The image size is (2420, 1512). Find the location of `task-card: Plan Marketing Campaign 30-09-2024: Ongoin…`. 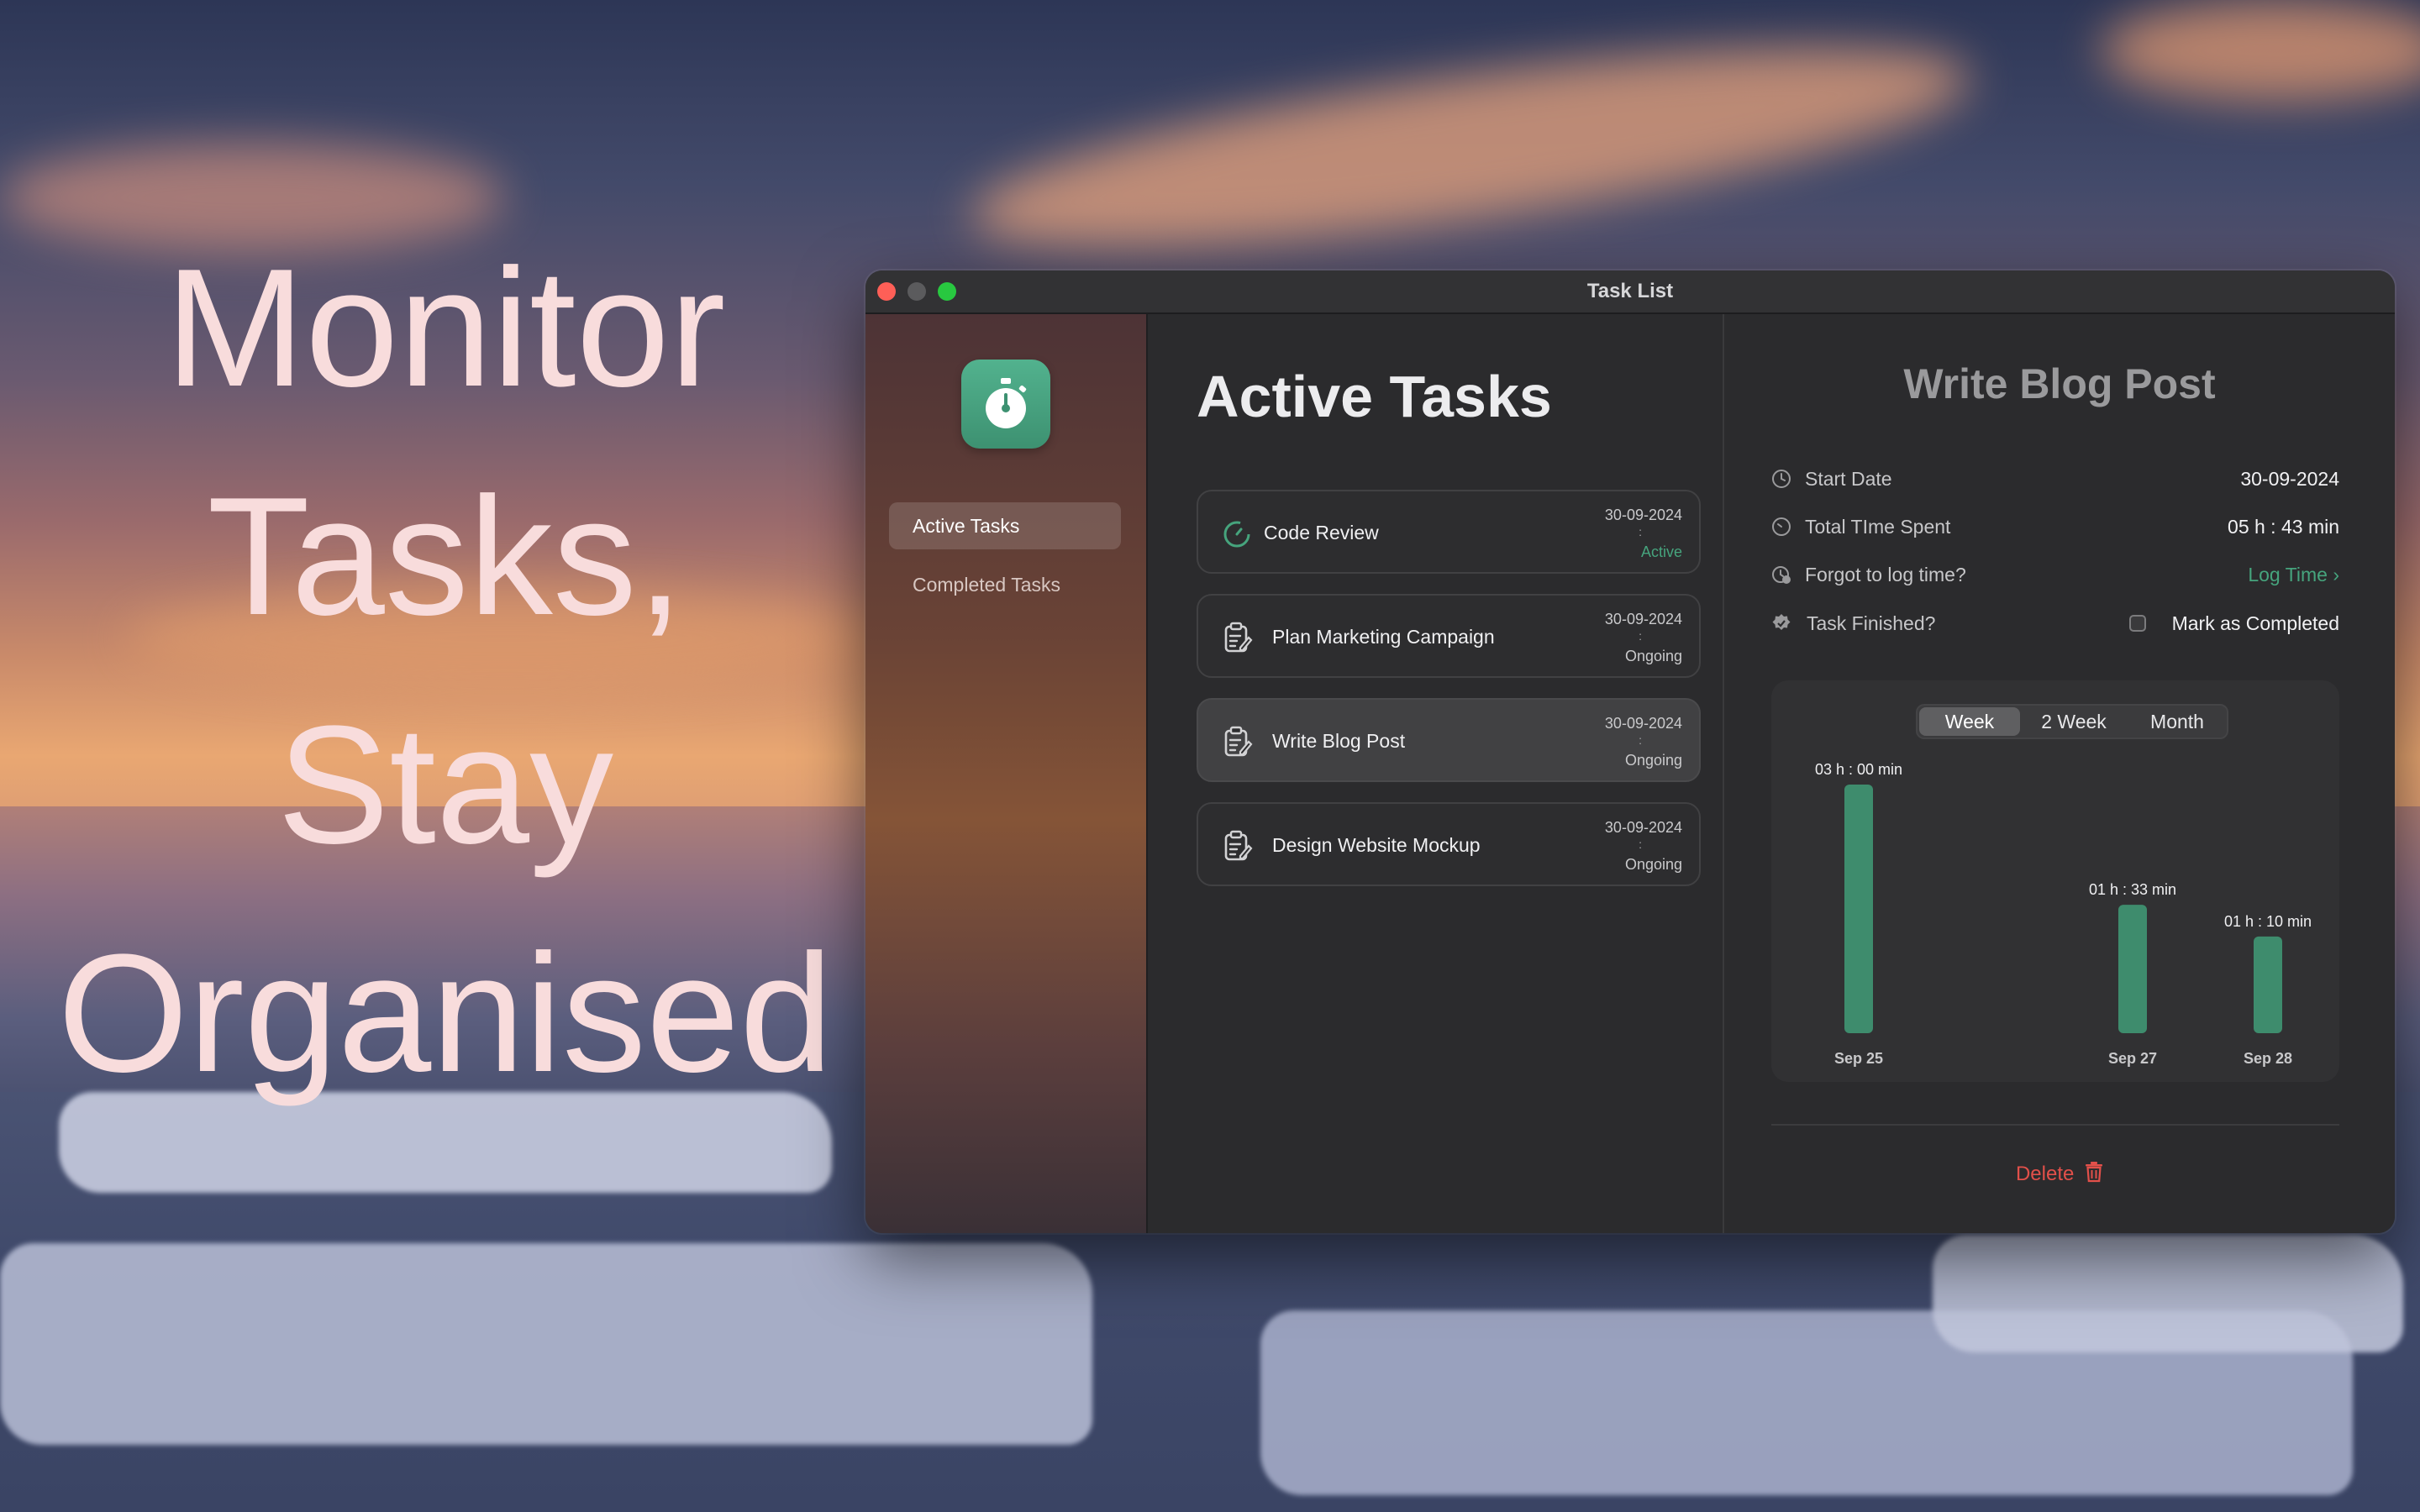

task-card: Plan Marketing Campaign 30-09-2024: Ongoin… is located at coordinates (1449, 636).